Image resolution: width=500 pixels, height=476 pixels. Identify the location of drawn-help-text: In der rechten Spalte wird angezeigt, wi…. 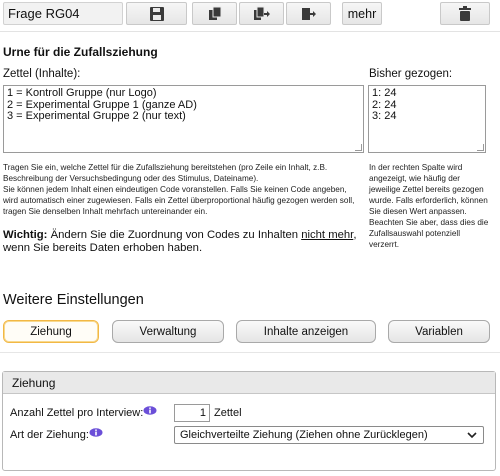
(429, 206).